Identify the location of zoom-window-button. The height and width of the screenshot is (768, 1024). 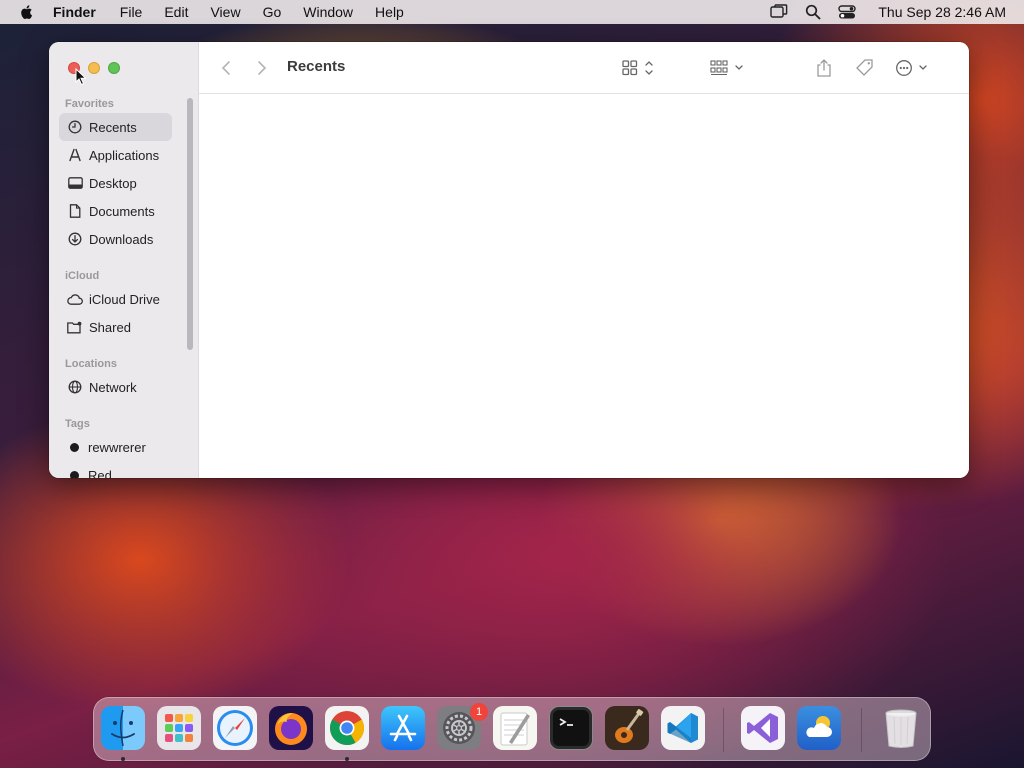
(114, 68).